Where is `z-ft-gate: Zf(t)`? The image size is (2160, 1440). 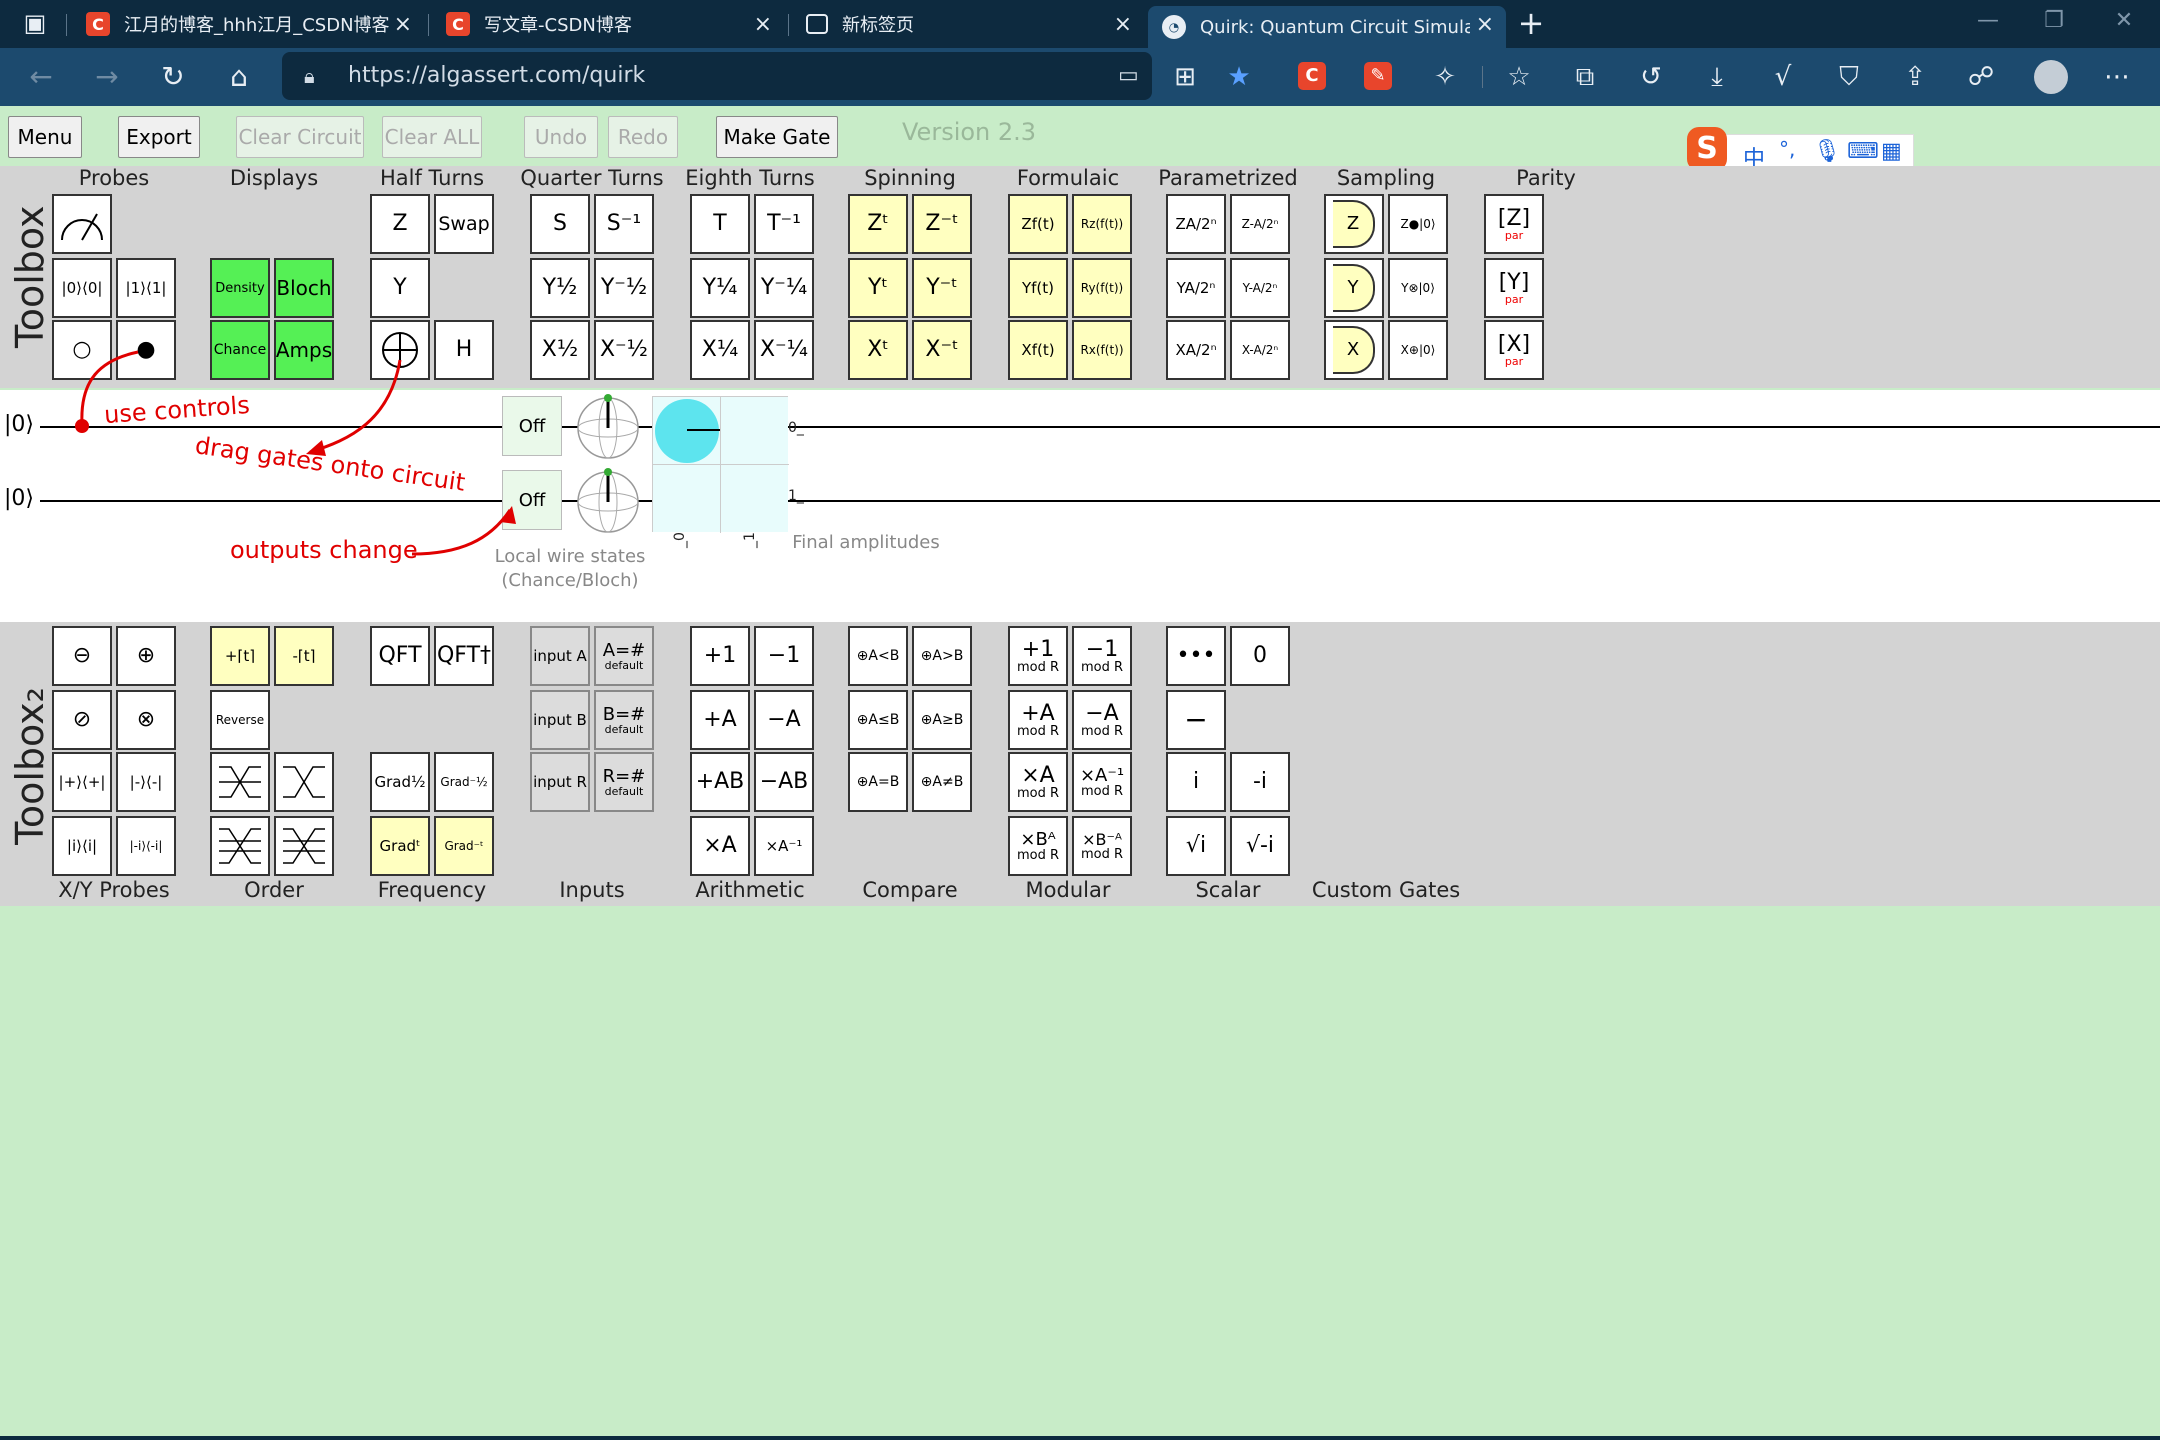 z-ft-gate: Zf(t) is located at coordinates (1038, 224).